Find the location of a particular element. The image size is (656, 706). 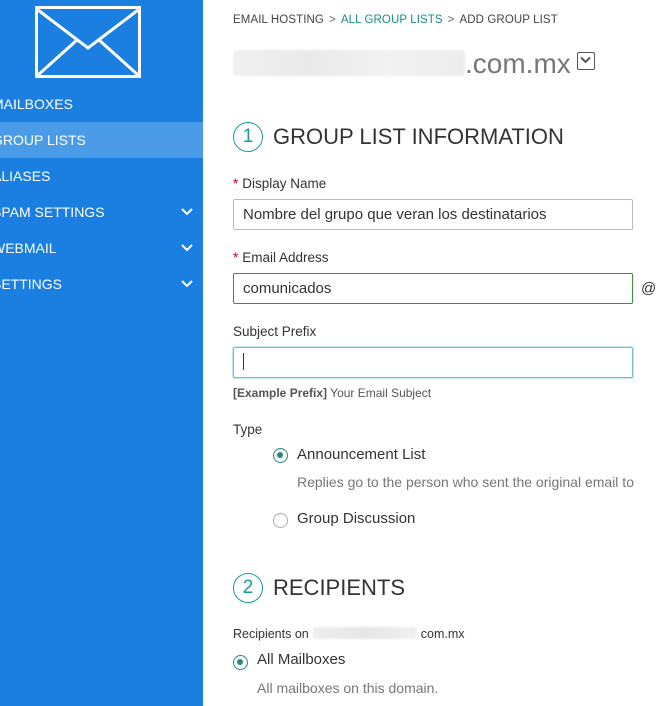

recipients-on-label: Recipients on com.mx is located at coordinates (349, 634).